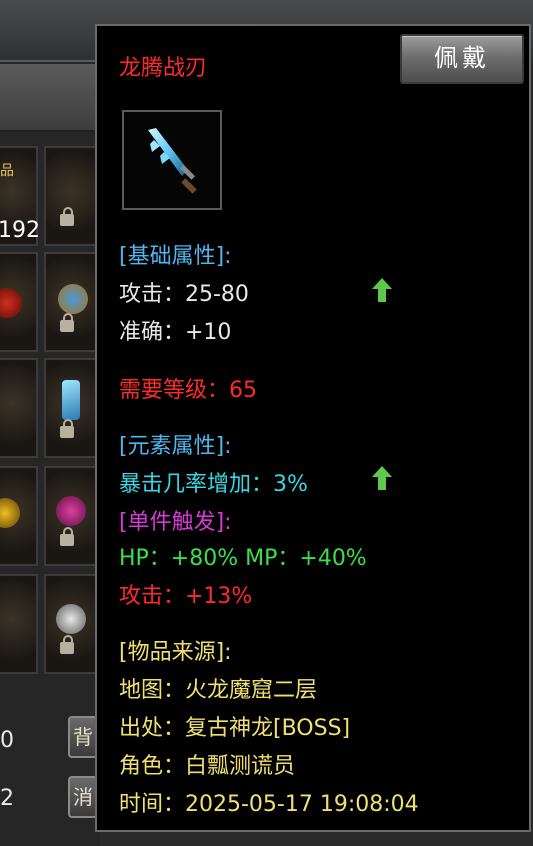 Image resolution: width=533 pixels, height=846 pixels. I want to click on silver-item-icon, so click(71, 619).